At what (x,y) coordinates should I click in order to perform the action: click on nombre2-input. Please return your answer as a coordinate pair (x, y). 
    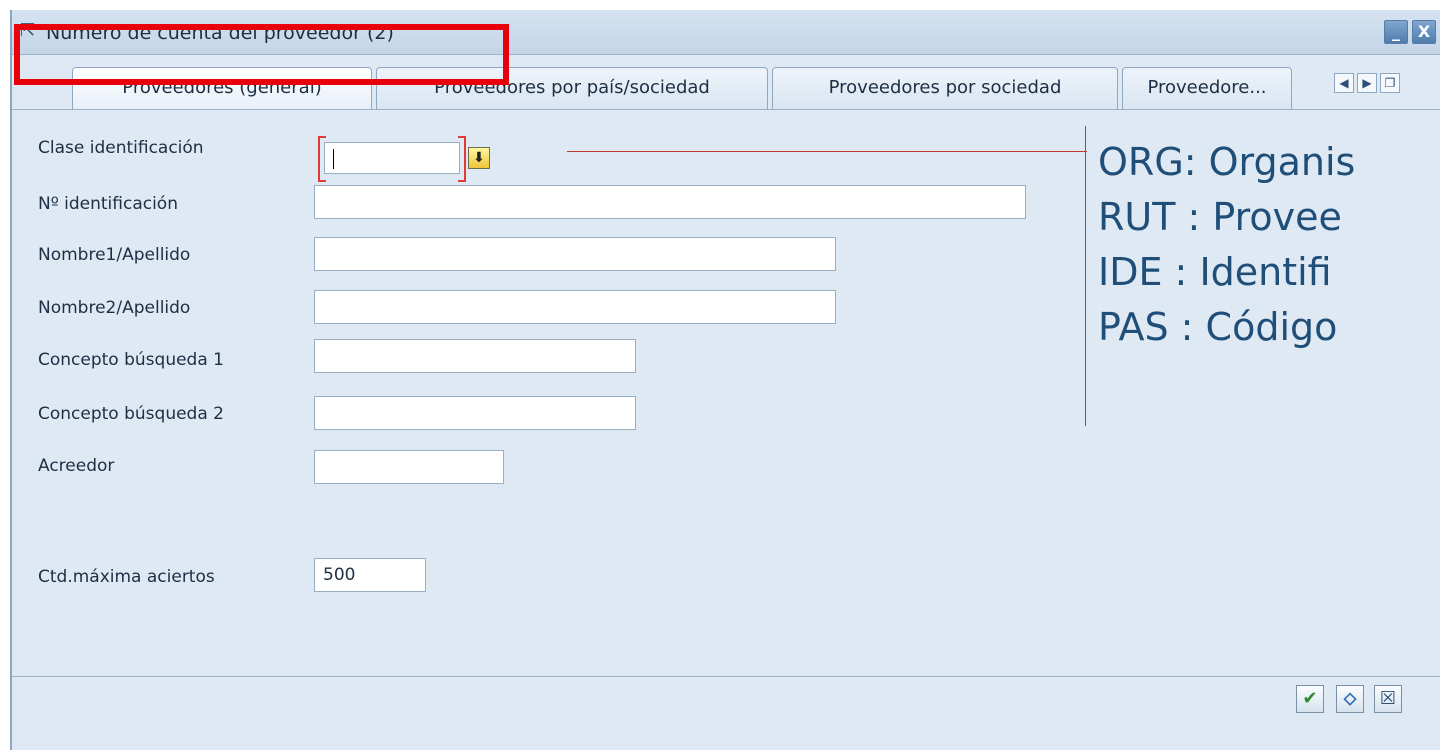
    Looking at the image, I should click on (575, 307).